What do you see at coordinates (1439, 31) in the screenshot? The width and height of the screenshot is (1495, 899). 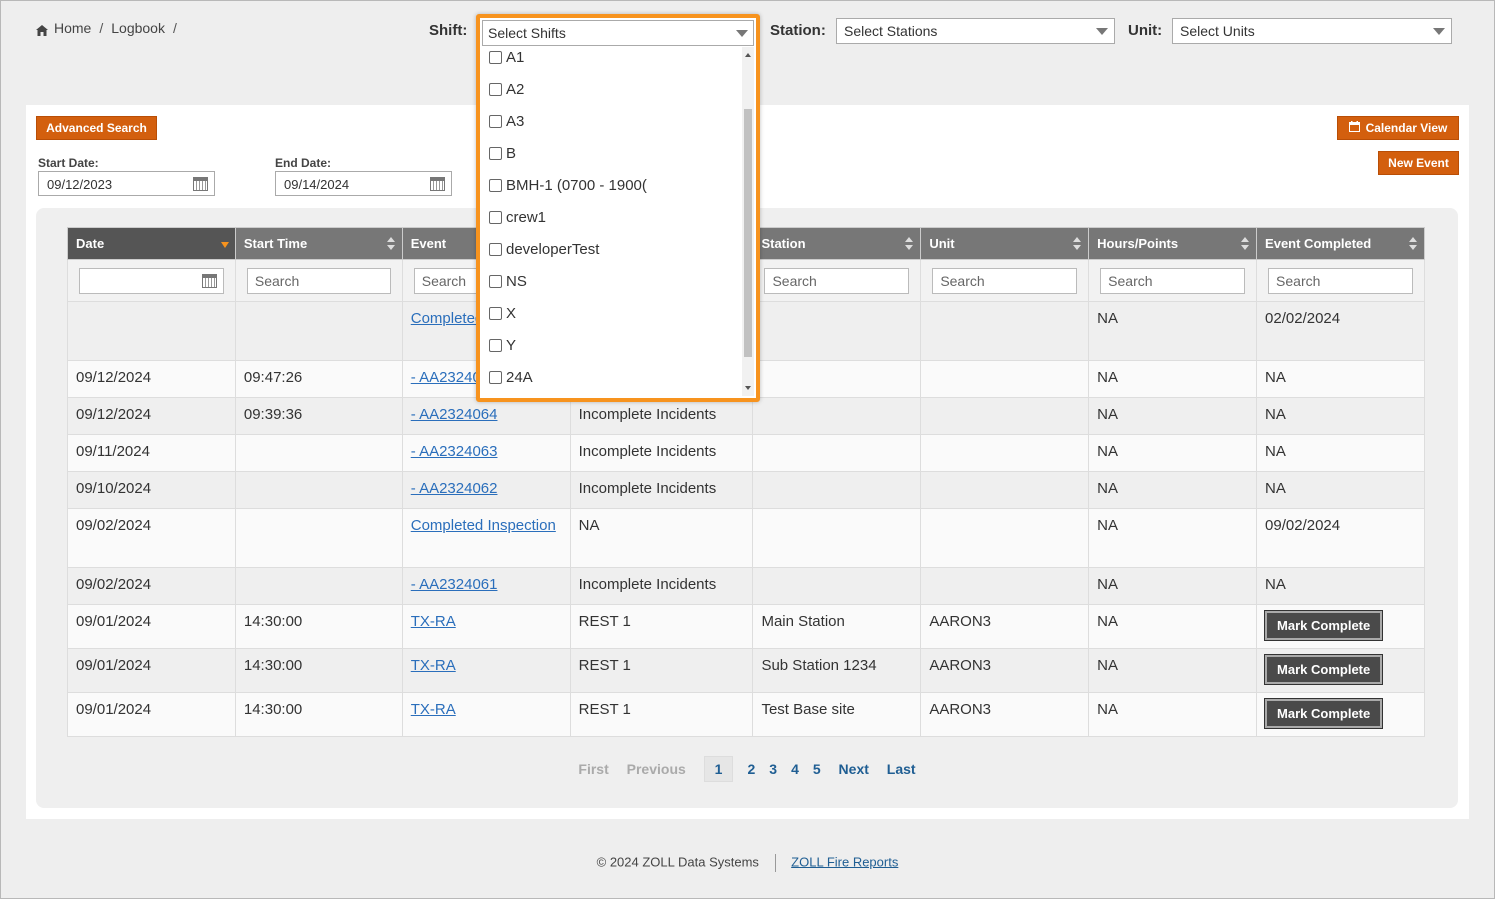 I see `chevron-down-icon` at bounding box center [1439, 31].